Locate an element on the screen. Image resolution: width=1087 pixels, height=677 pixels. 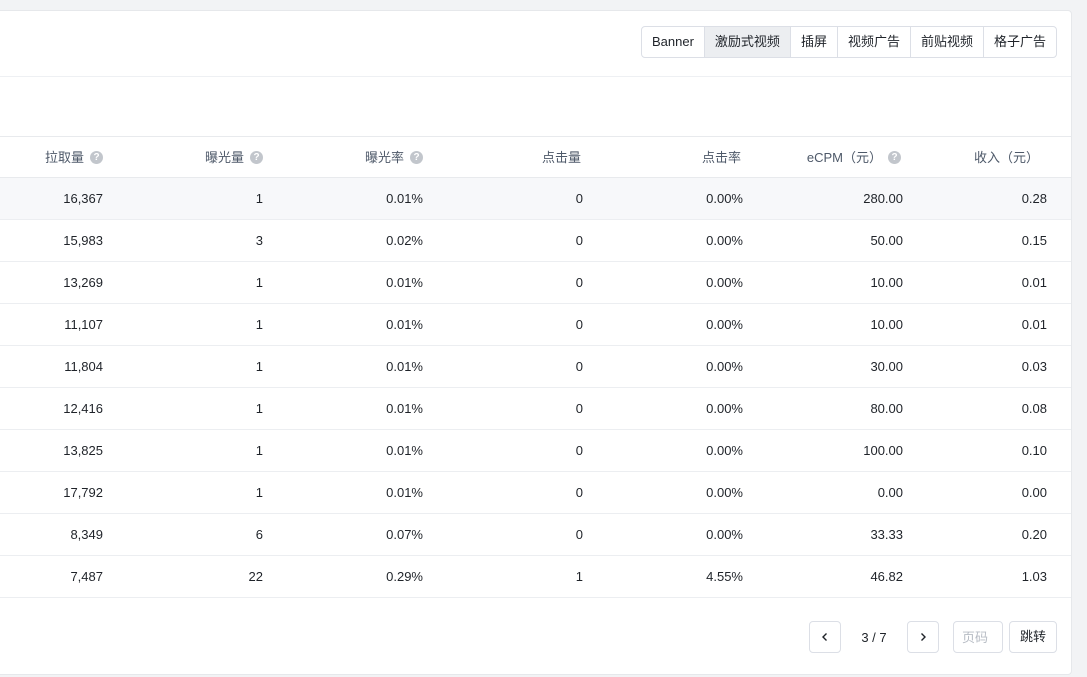
prev-page-button is located at coordinates (824, 637).